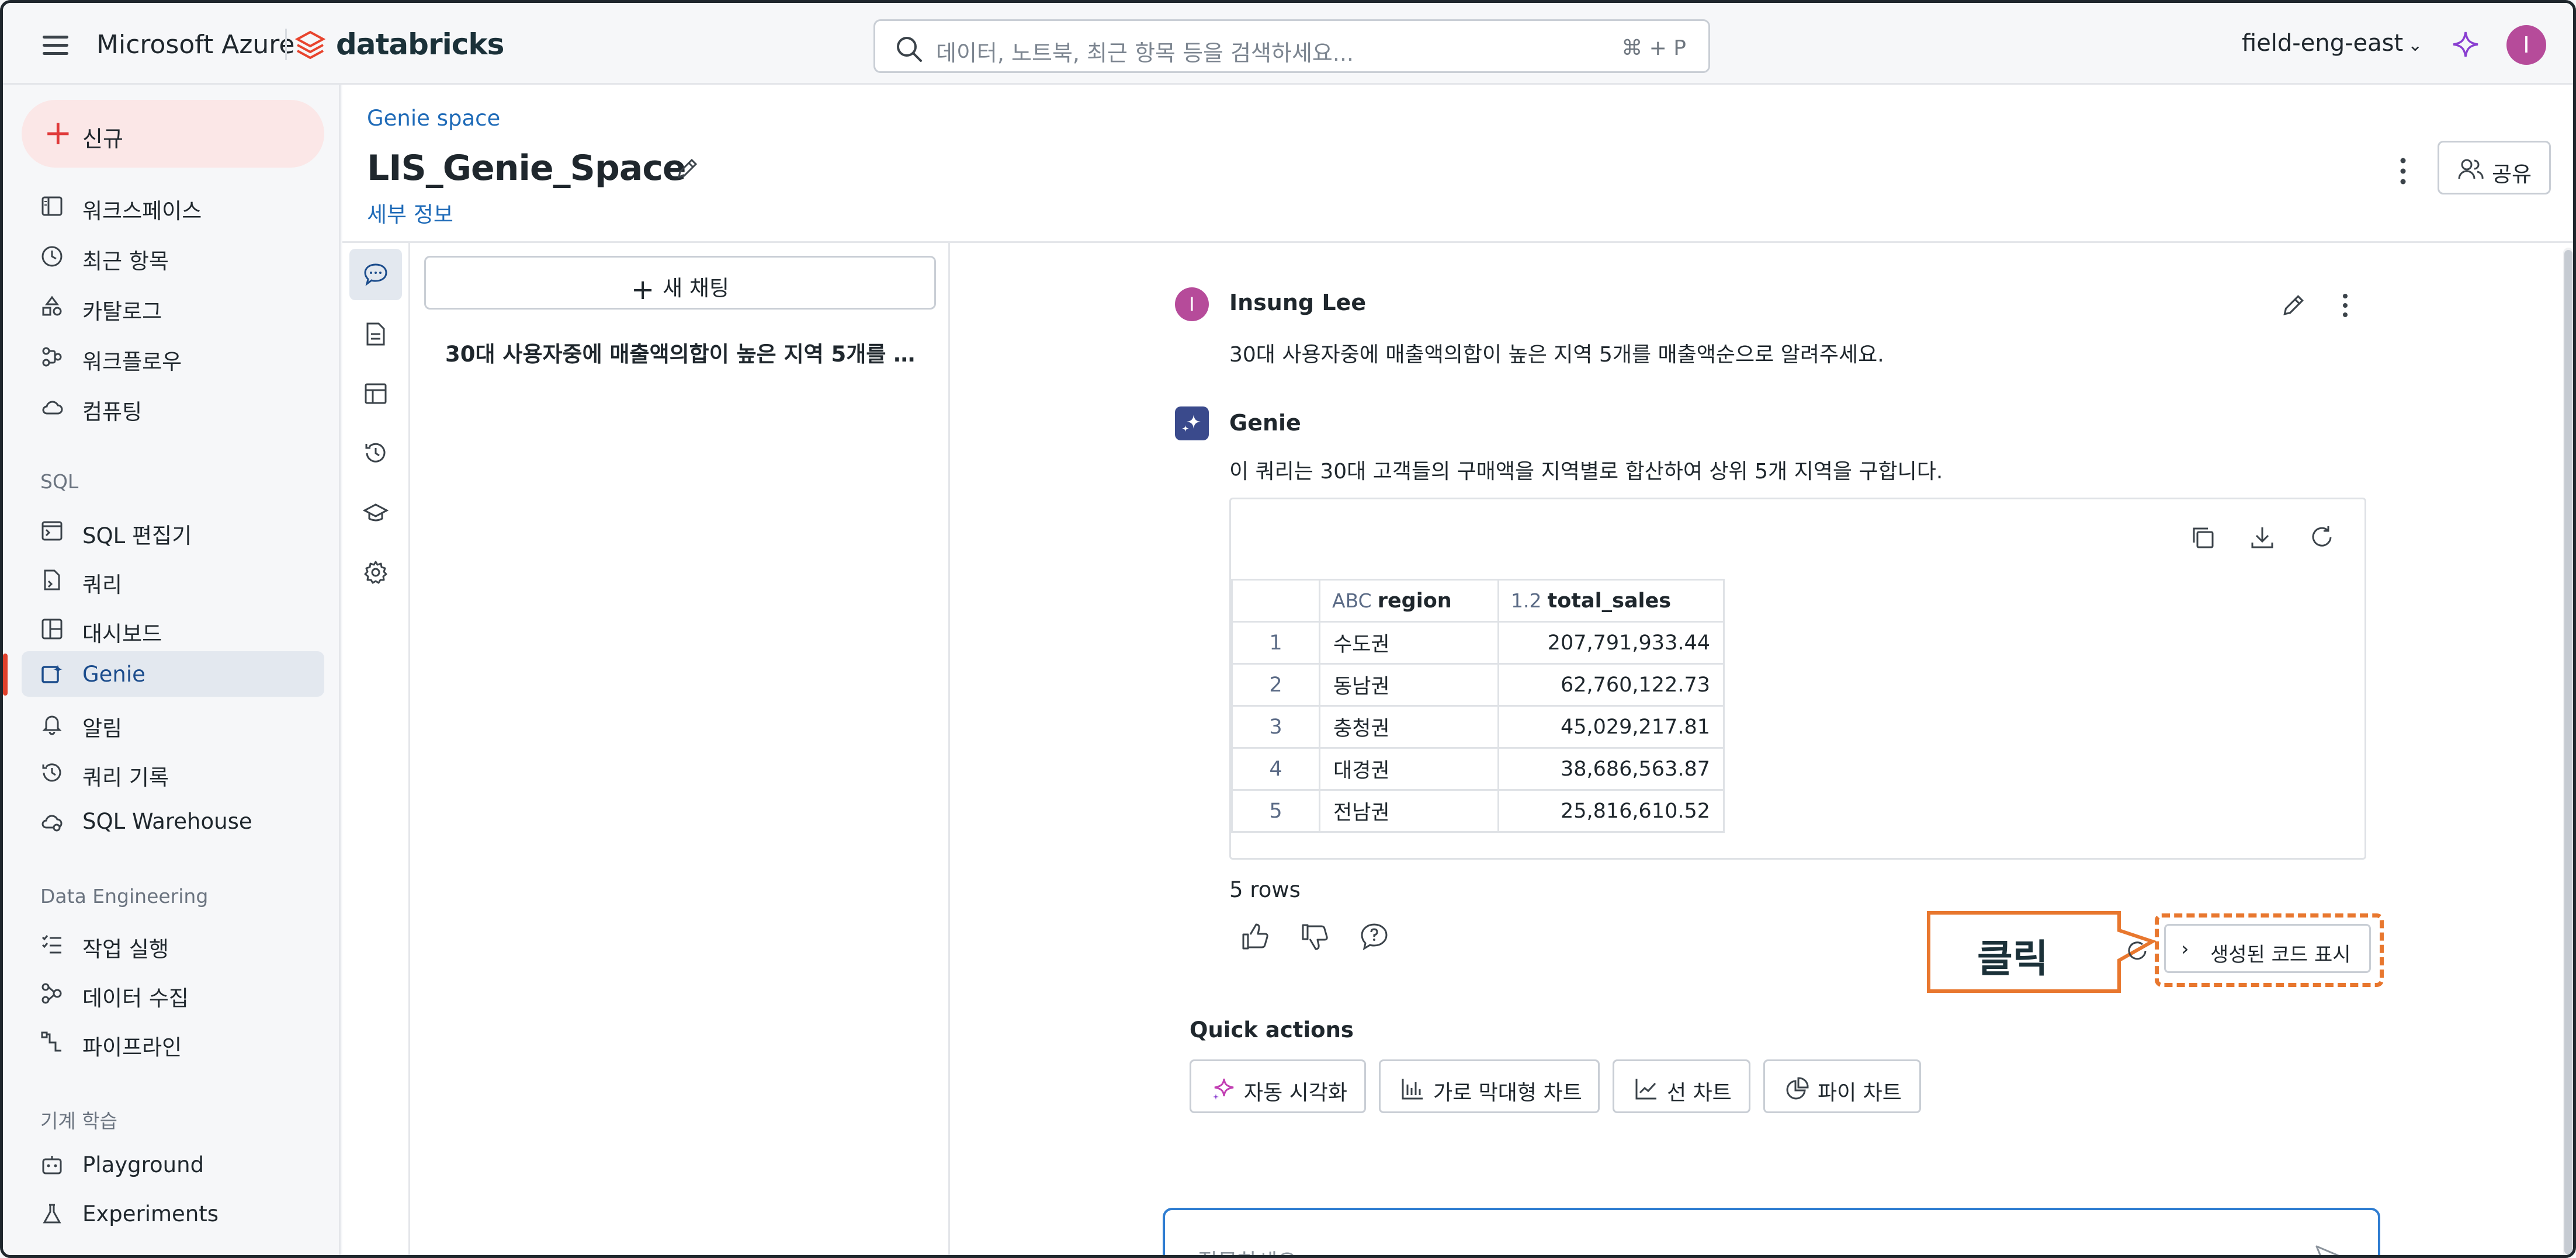  Describe the element at coordinates (173, 1164) in the screenshot. I see `sidebar-item-playground: Playground` at that location.